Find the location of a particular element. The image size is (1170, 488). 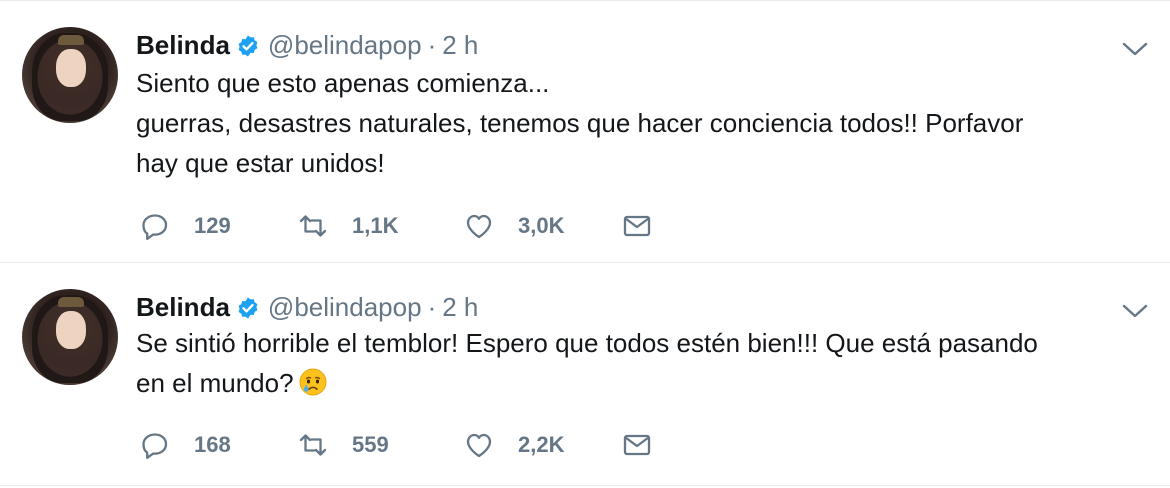

tweet-text-line: hay que estar unidos! is located at coordinates (260, 163).